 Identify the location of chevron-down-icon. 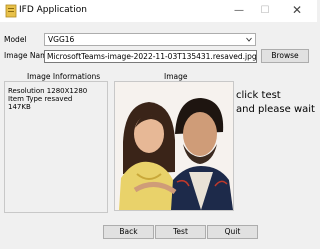
(249, 39).